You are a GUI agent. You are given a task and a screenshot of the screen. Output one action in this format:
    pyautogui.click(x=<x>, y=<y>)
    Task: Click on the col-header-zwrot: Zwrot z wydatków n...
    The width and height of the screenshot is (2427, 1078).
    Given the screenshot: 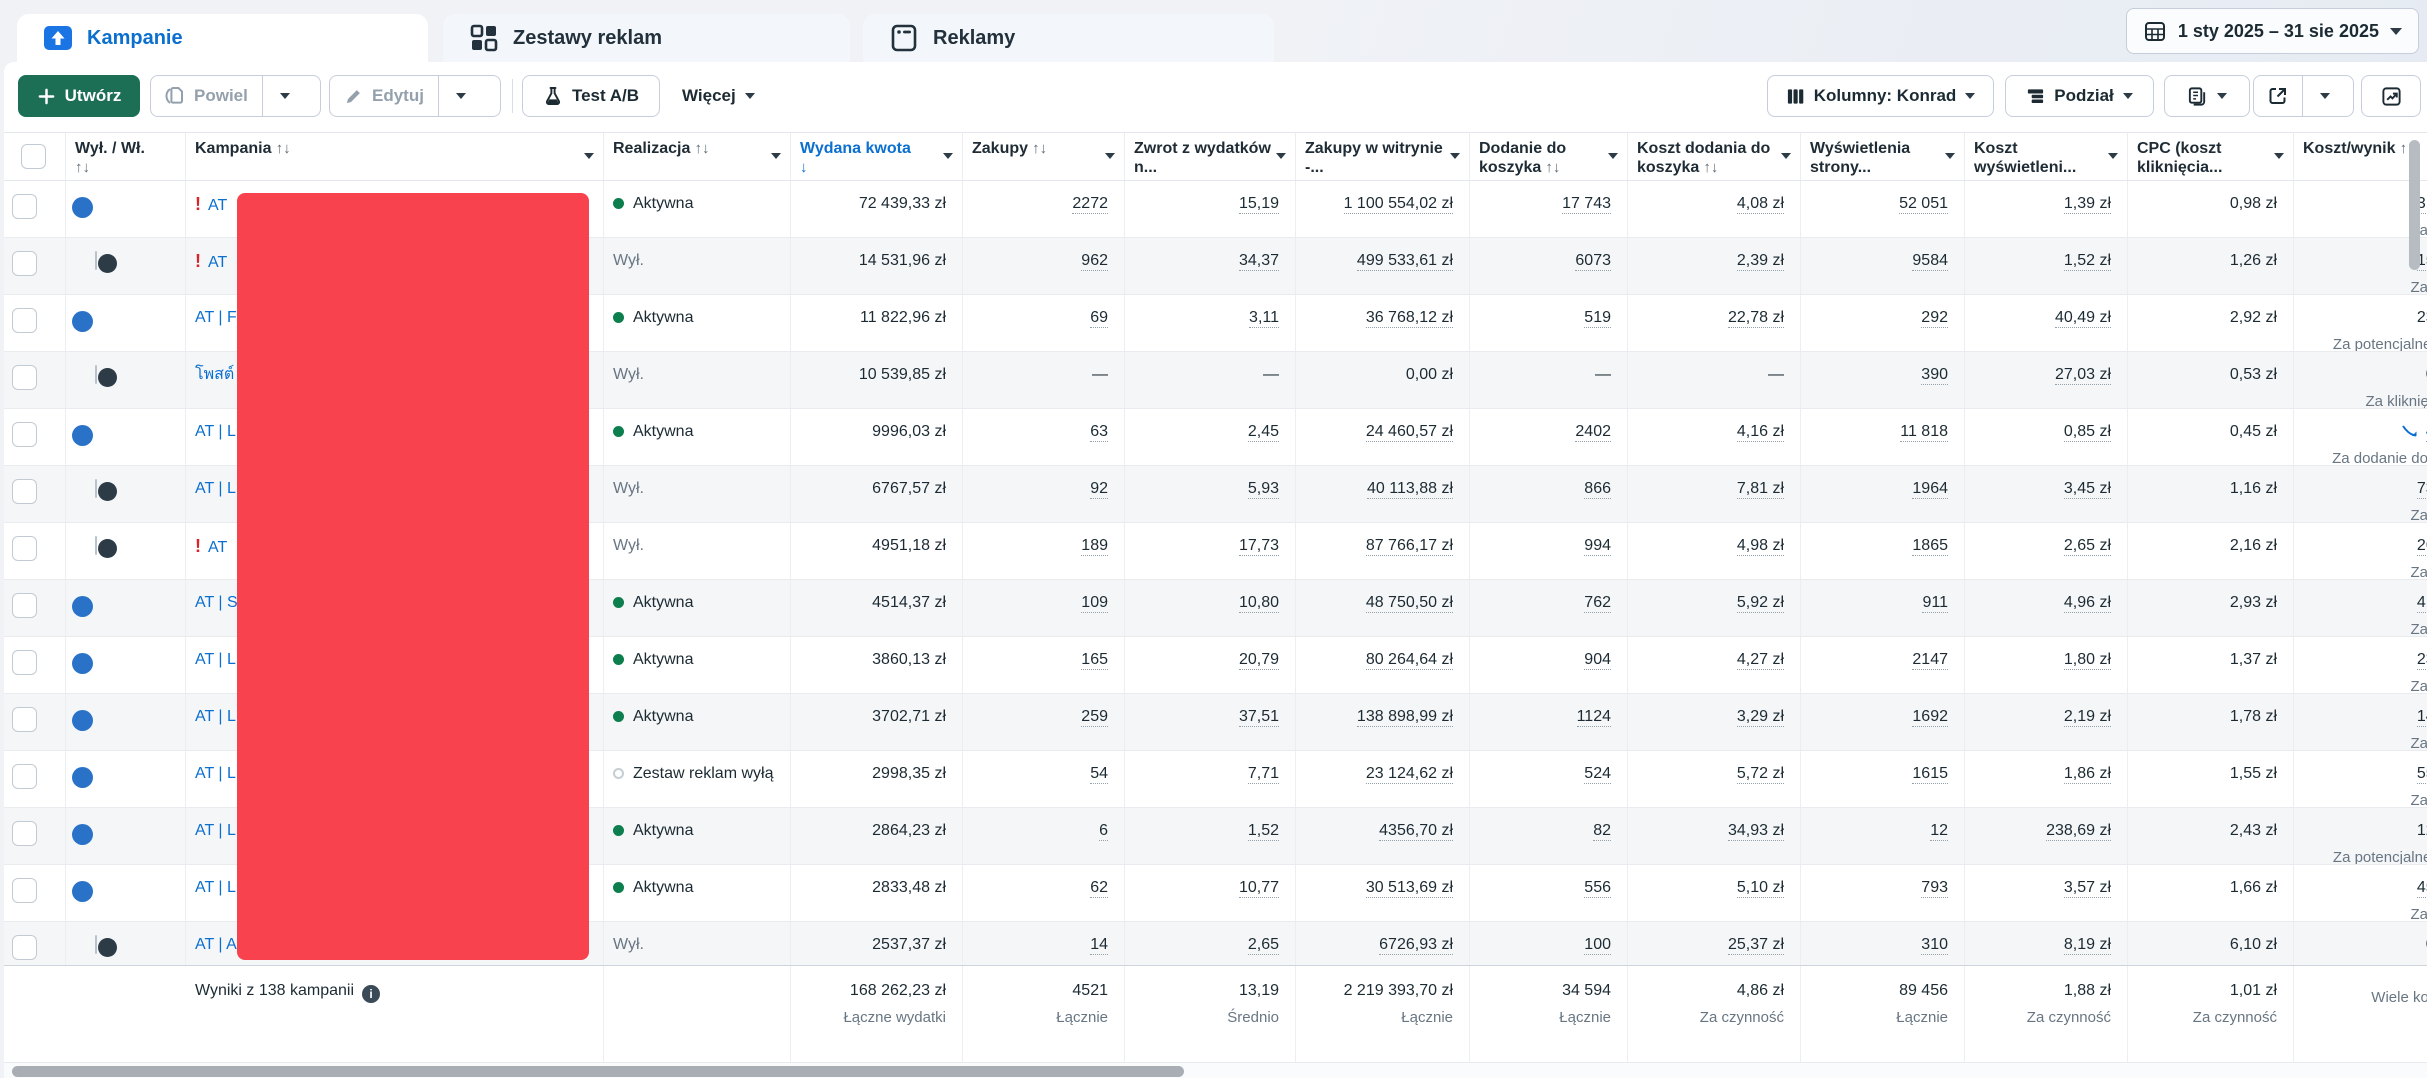 What is the action you would take?
    pyautogui.click(x=1210, y=156)
    